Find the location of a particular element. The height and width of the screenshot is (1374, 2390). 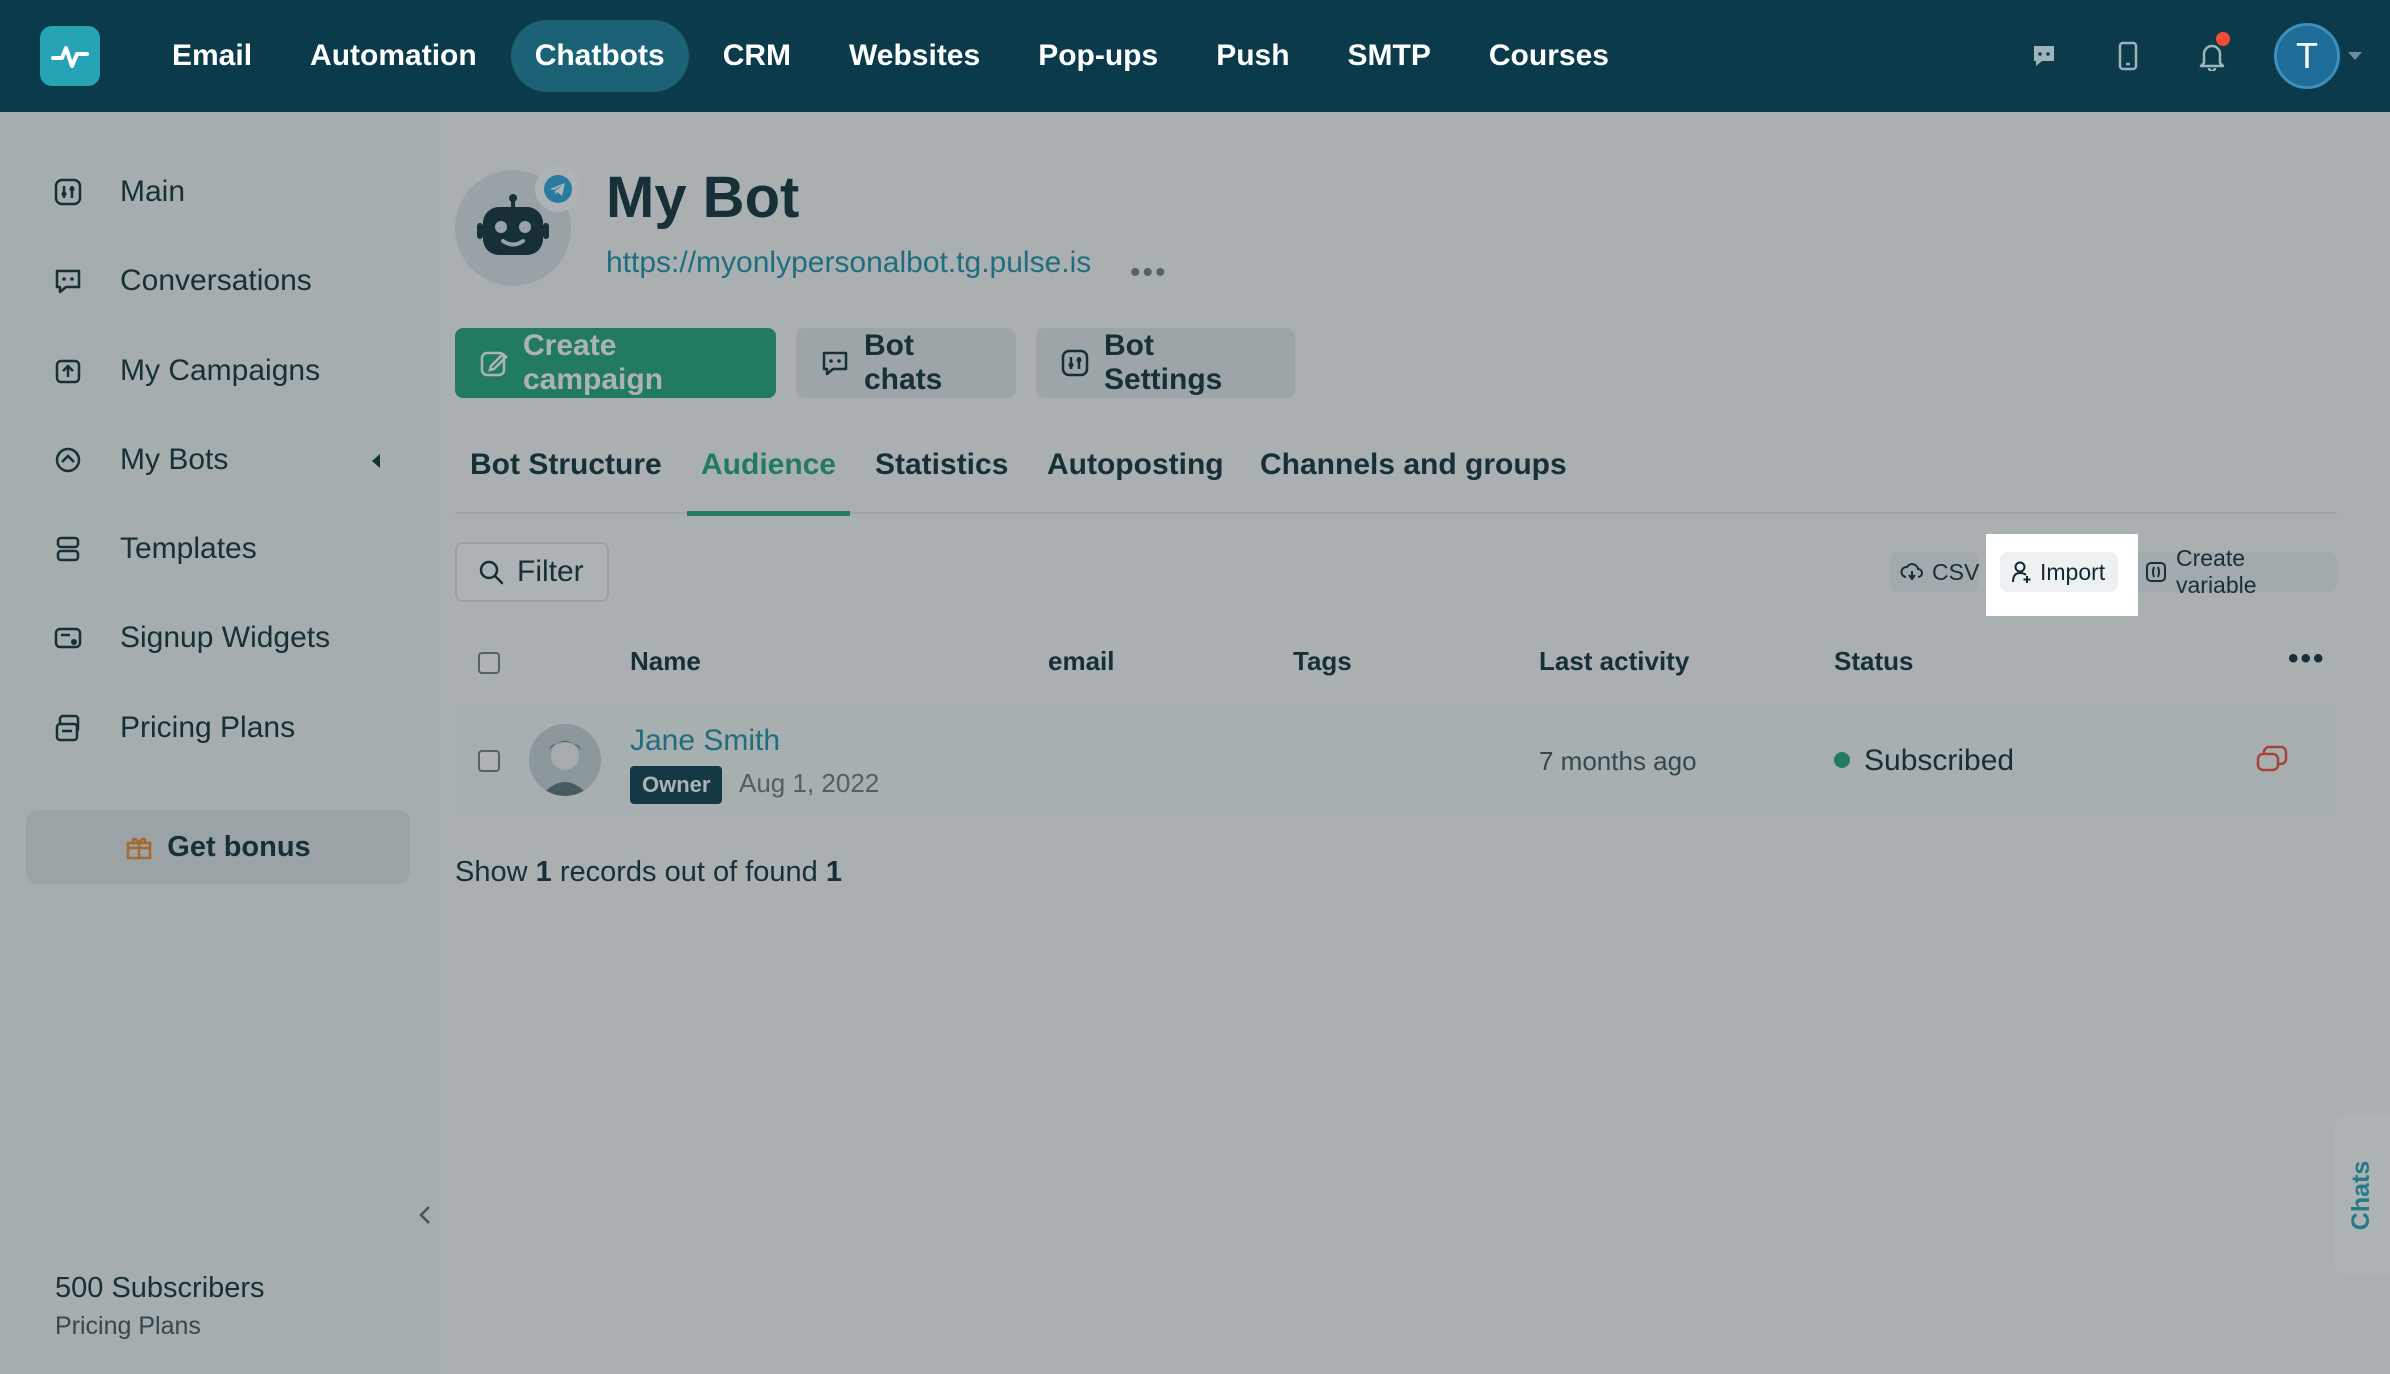

bot-url-link: https://myonlypersonalbot.tg.pulse.is is located at coordinates (848, 263).